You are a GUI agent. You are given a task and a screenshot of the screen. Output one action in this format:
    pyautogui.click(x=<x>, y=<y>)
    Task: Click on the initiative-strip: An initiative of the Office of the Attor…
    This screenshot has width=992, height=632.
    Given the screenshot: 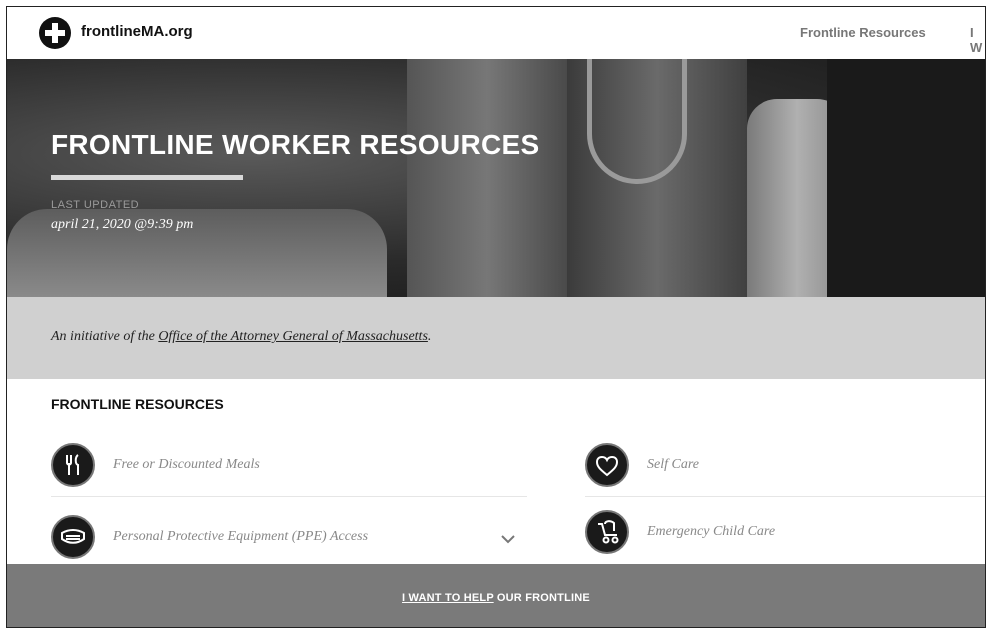 What is the action you would take?
    pyautogui.click(x=496, y=338)
    